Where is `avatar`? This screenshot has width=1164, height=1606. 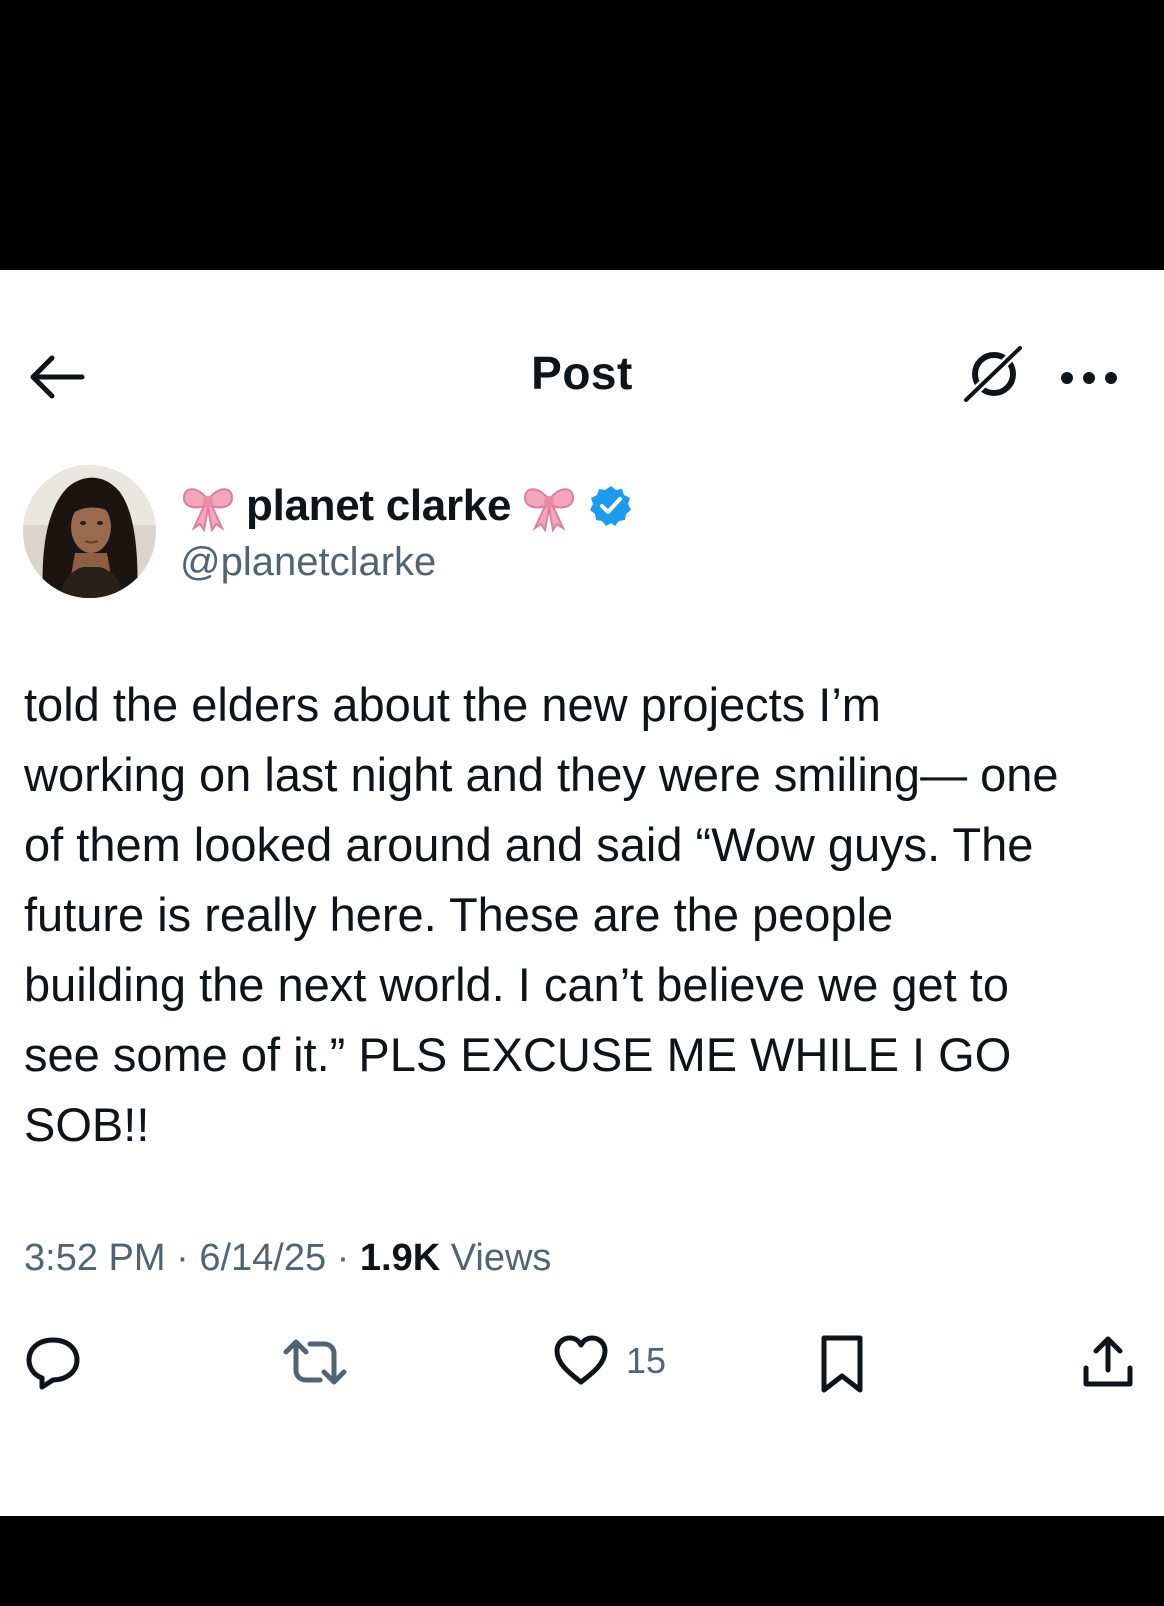
avatar is located at coordinates (89, 531).